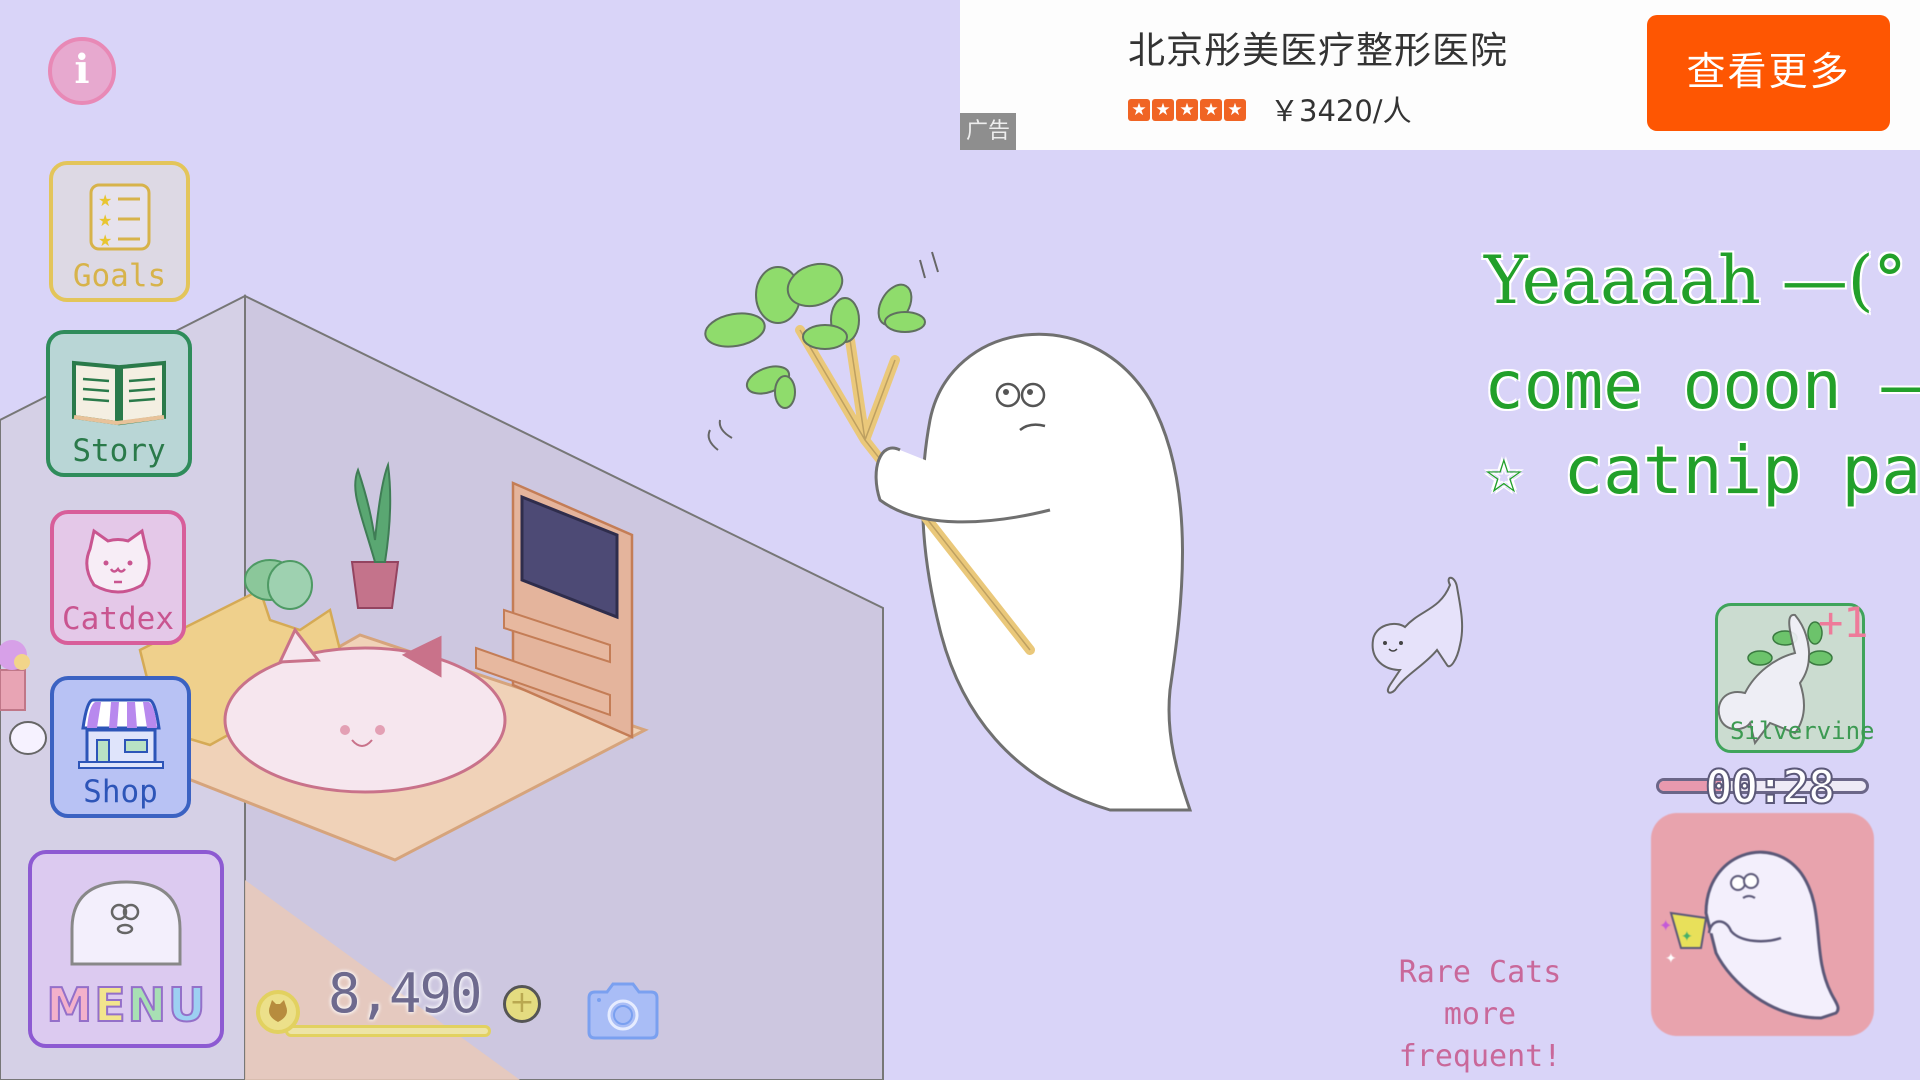 The width and height of the screenshot is (1920, 1080). I want to click on speech-line-3: ☆ catnip par, so click(1702, 470).